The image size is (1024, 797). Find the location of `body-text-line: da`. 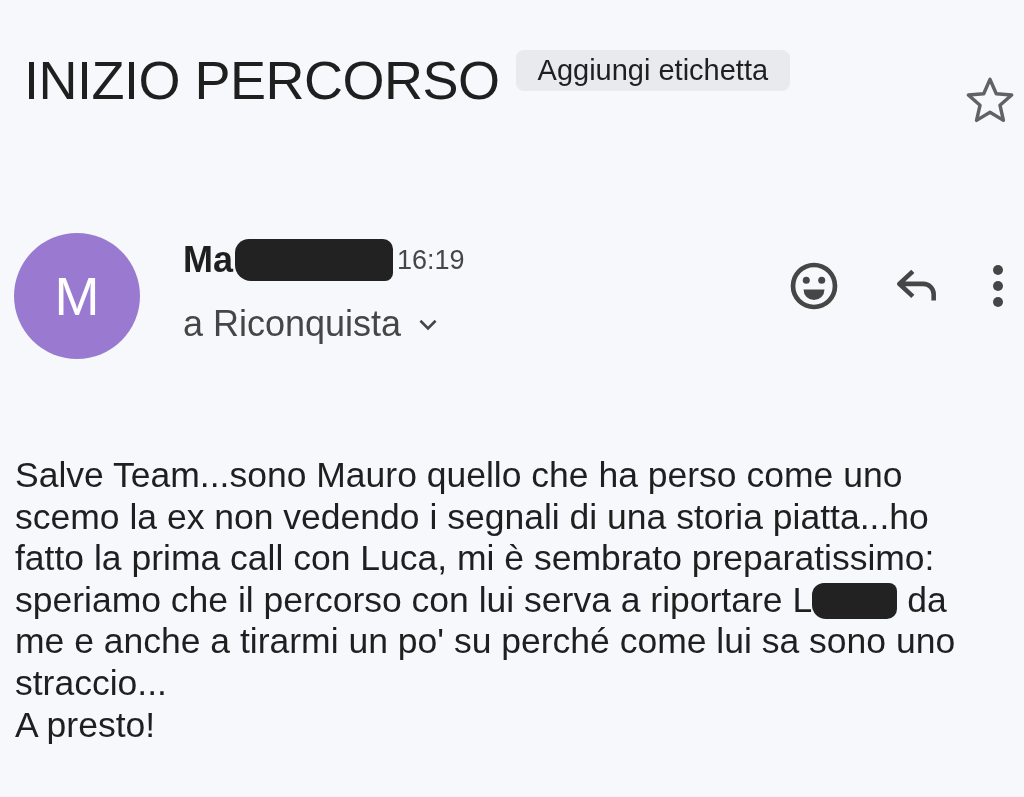

body-text-line: da is located at coordinates (927, 600).